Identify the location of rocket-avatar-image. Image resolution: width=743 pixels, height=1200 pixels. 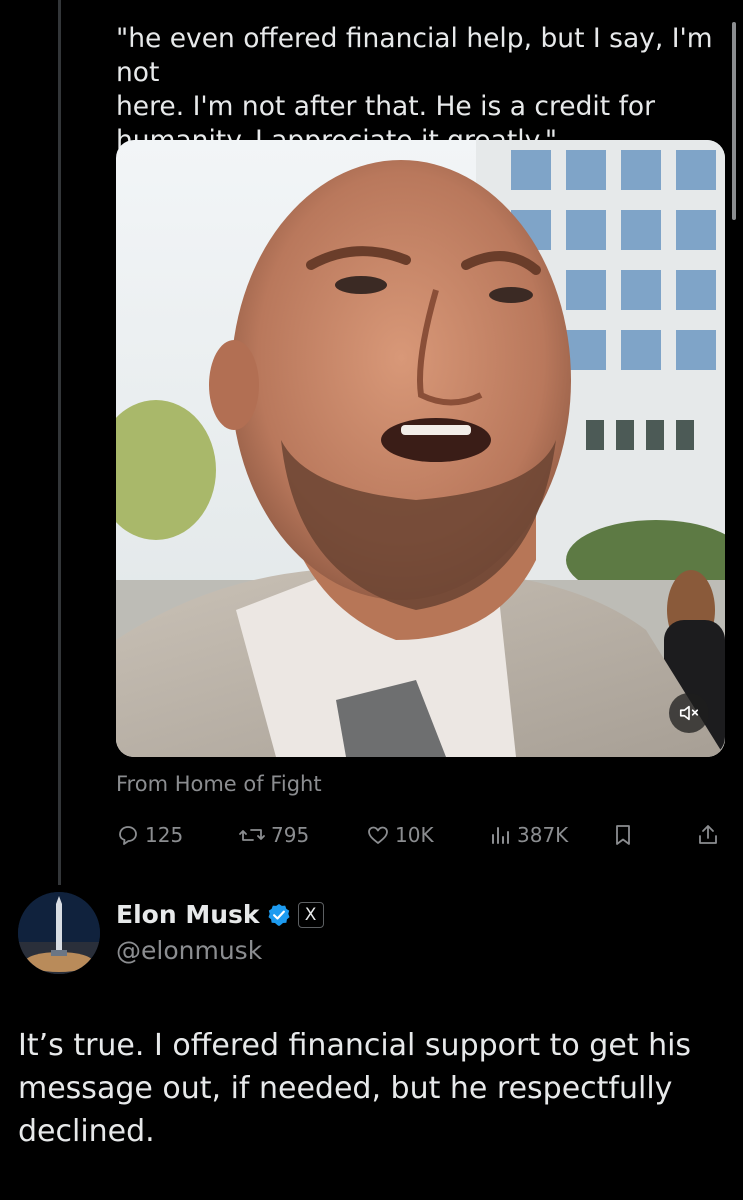
(59, 933).